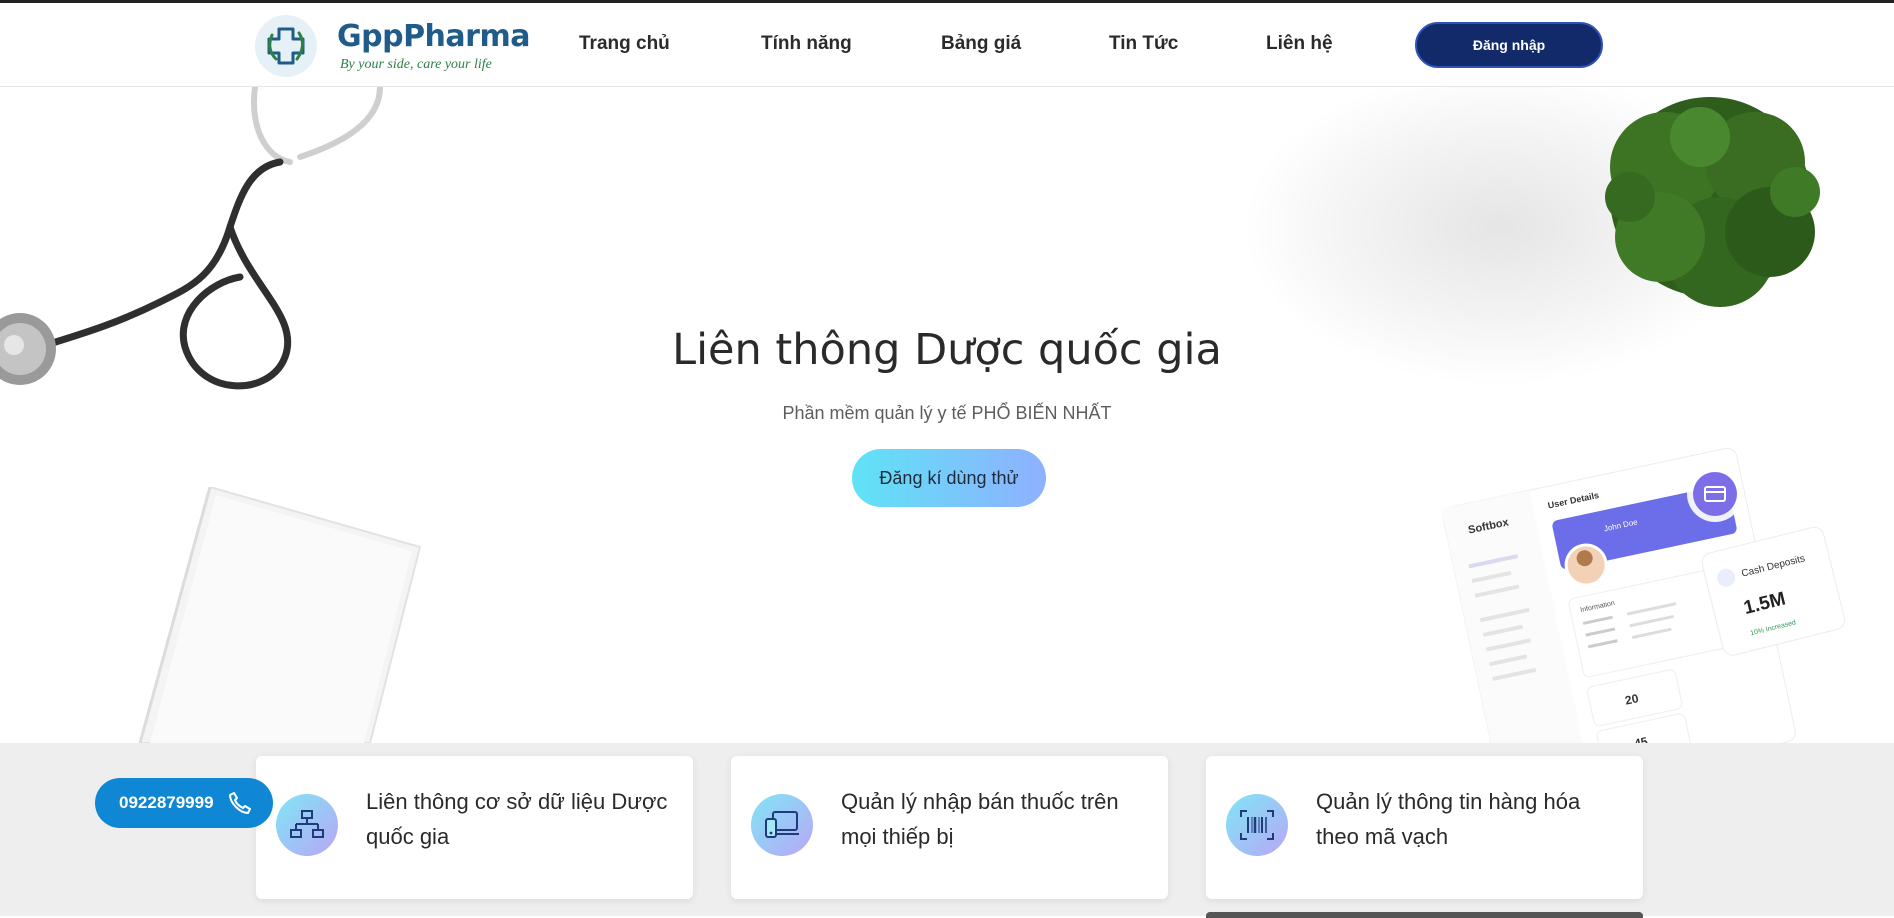 The image size is (1894, 918). What do you see at coordinates (949, 478) in the screenshot?
I see `trial-signup-button: Đăng kí dùng thử` at bounding box center [949, 478].